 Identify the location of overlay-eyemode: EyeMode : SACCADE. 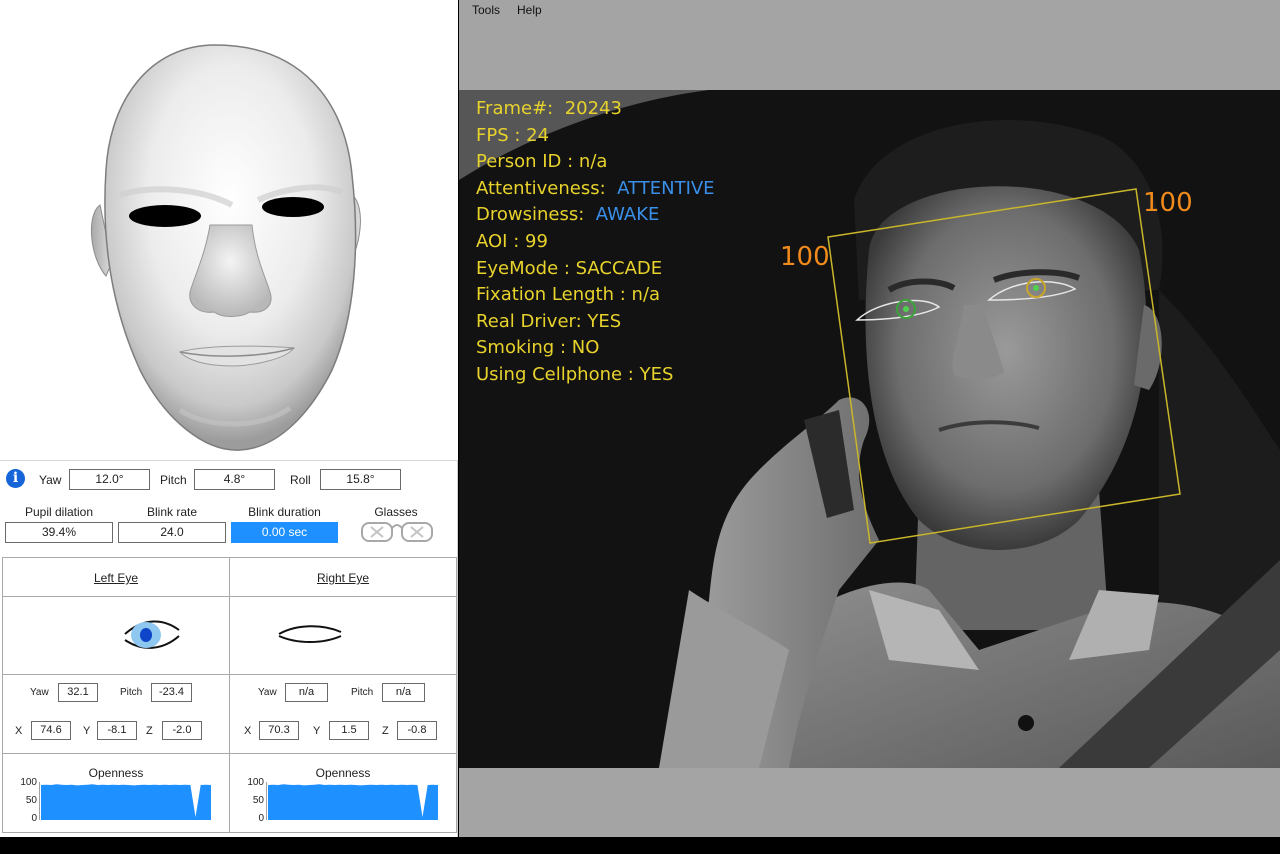
(569, 268).